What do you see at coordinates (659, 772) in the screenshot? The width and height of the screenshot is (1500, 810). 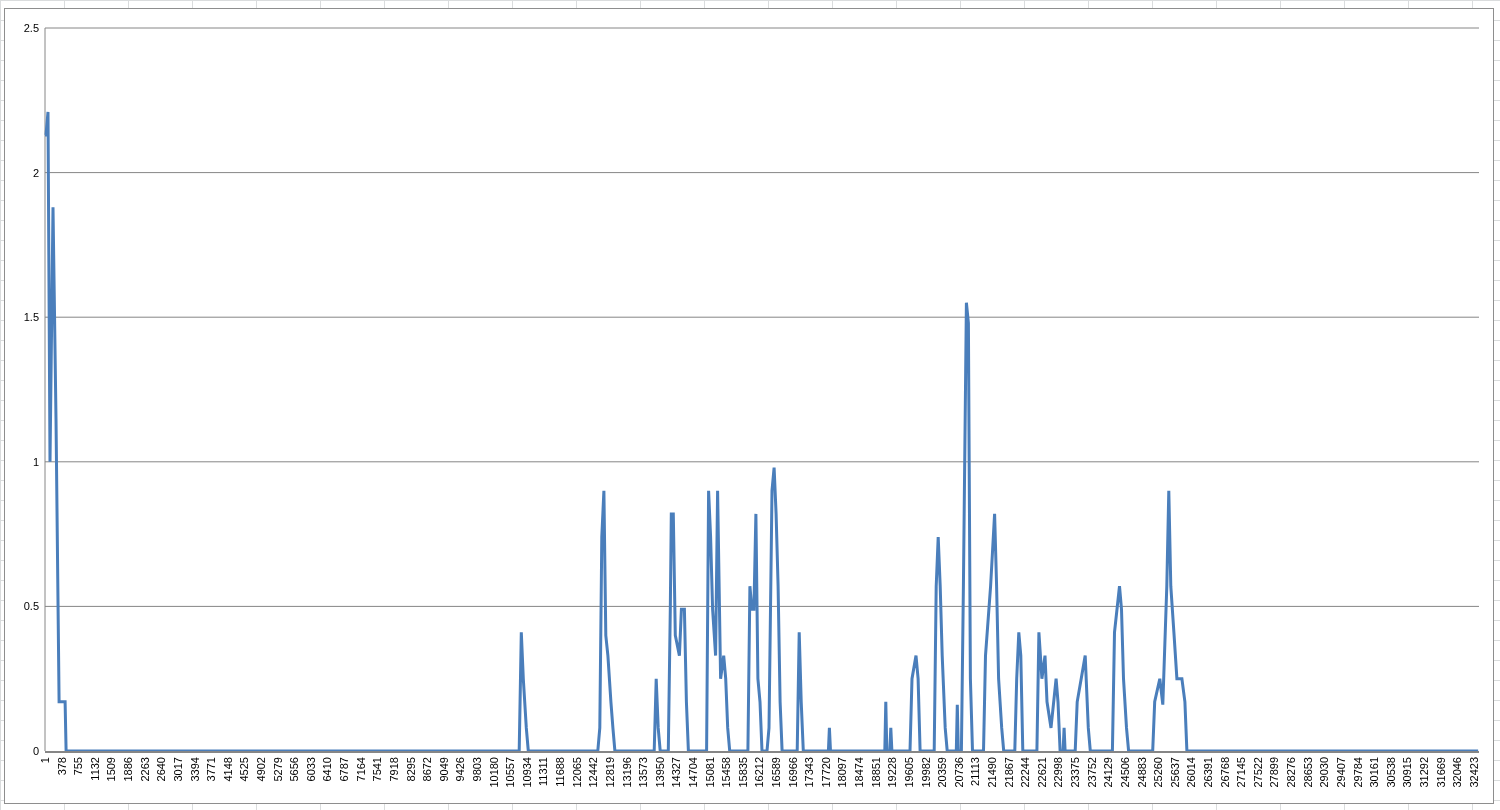 I see `x-tick-label: 13950` at bounding box center [659, 772].